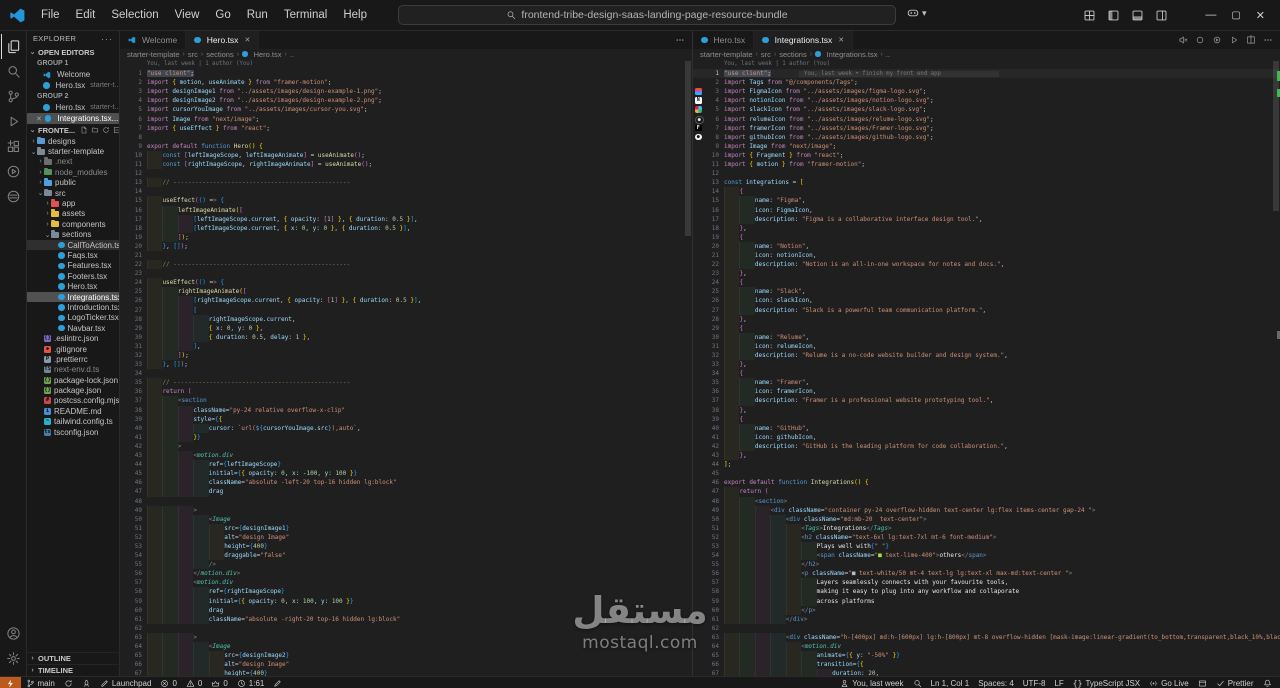 Image resolution: width=1280 pixels, height=688 pixels. Describe the element at coordinates (986, 228) in the screenshot. I see `code-line: 18},` at that location.